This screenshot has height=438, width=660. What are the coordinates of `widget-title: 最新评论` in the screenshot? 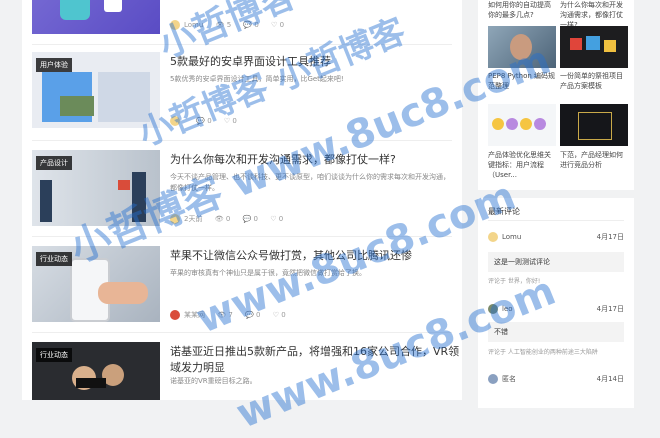 It's located at (504, 211).